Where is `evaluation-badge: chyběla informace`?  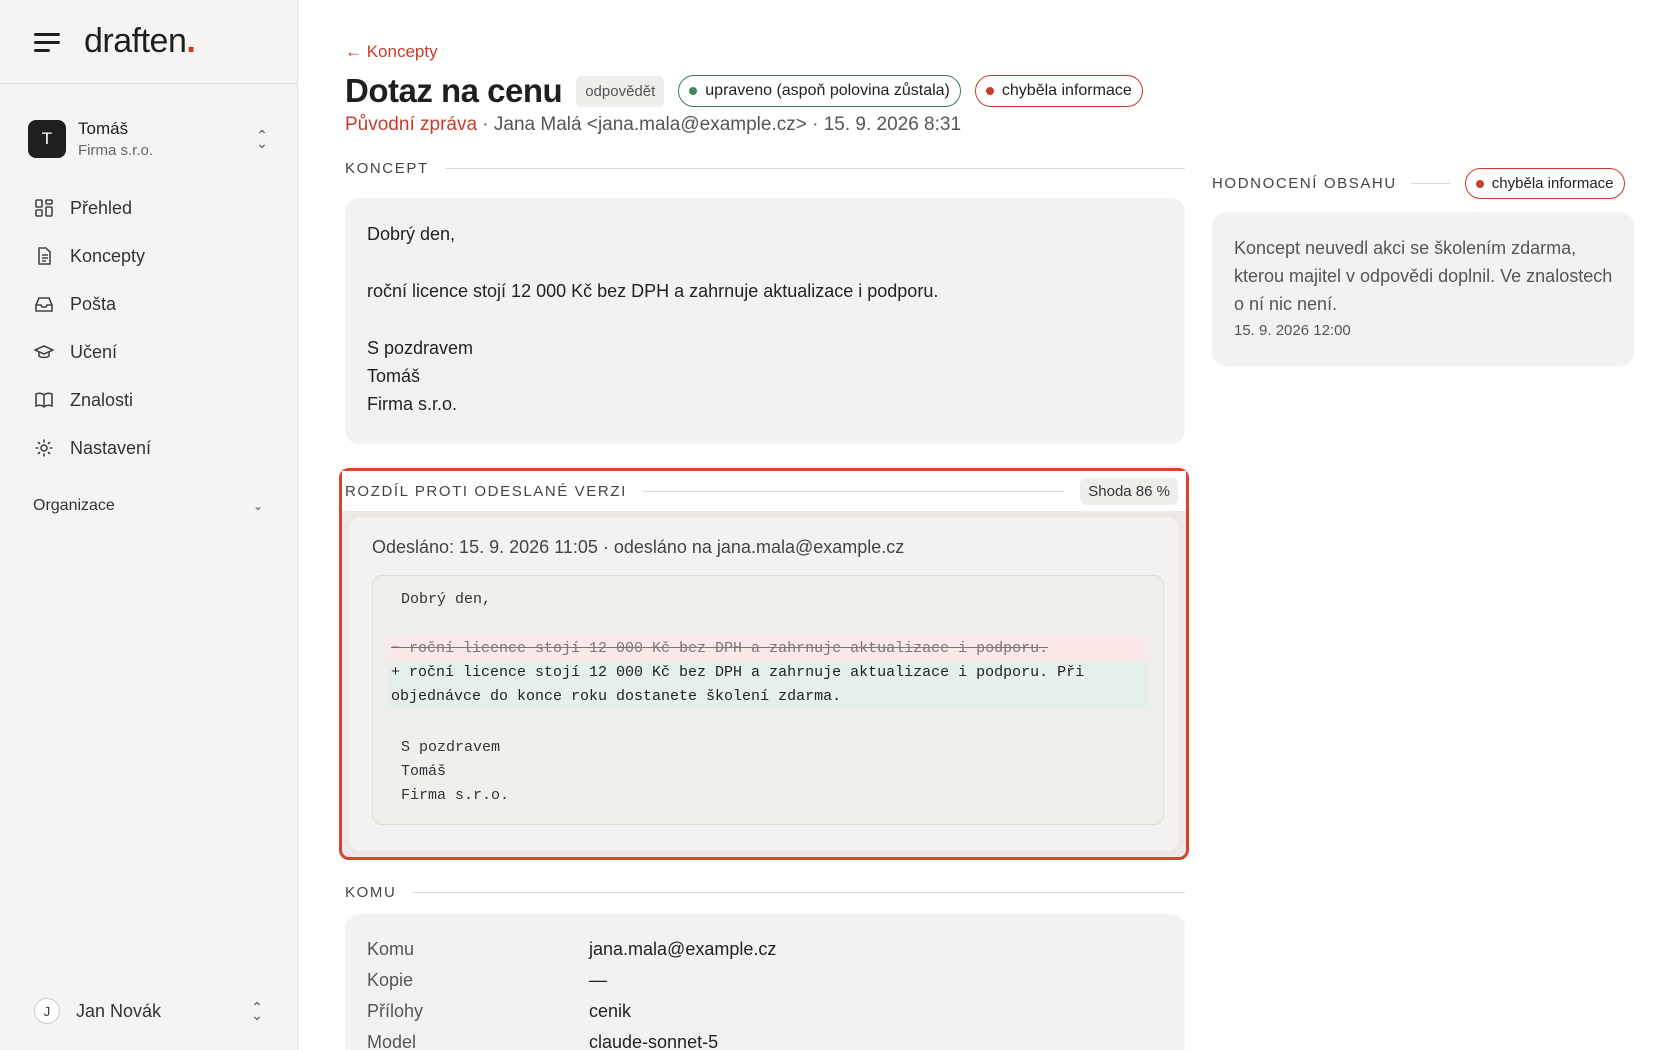 evaluation-badge: chyběla informace is located at coordinates (1544, 183).